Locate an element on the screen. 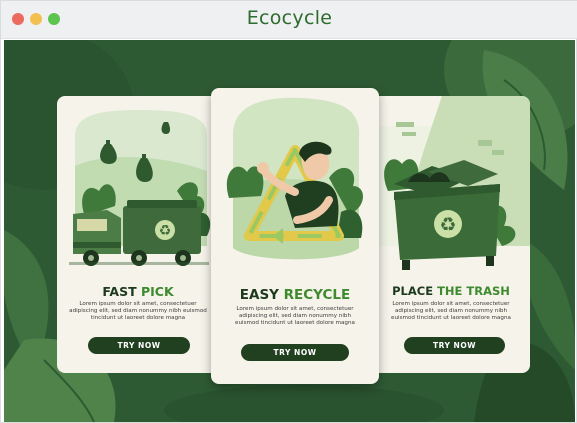 The image size is (577, 423). card-title-accent: THE TRASH is located at coordinates (473, 291).